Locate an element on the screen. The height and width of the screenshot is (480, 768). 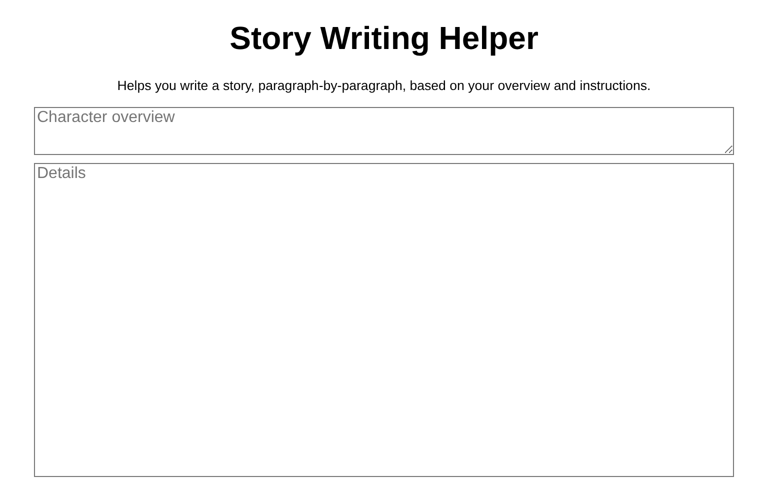
page-title: Story Writing Helper is located at coordinates (384, 38).